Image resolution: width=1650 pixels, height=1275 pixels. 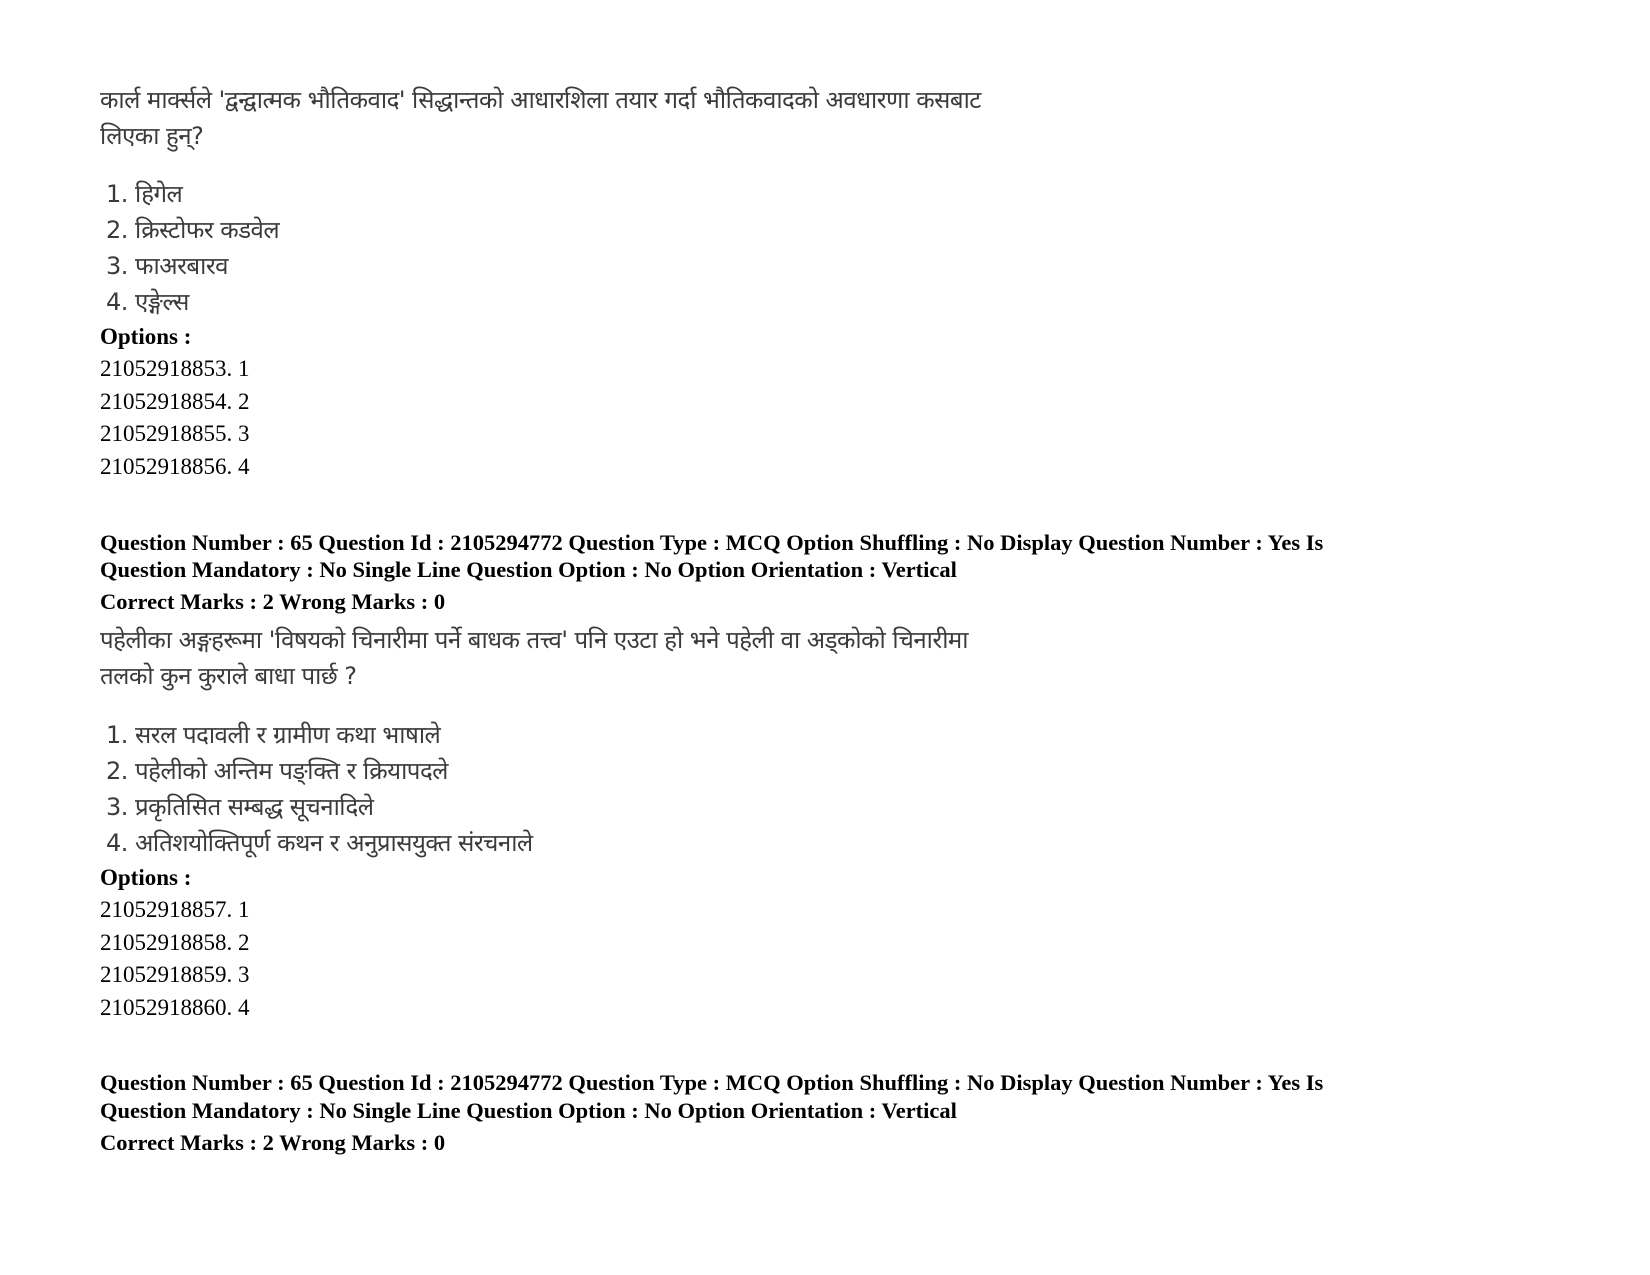 I want to click on choice-item: 4. एङ्गेल्स, so click(x=147, y=302).